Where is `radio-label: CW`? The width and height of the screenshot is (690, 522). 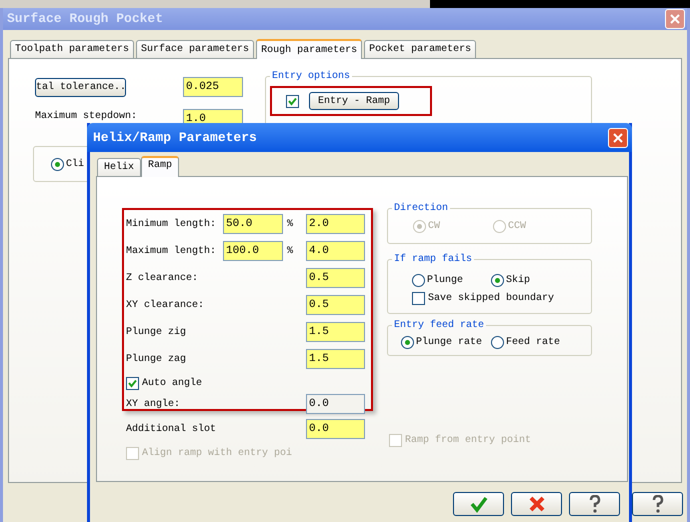 radio-label: CW is located at coordinates (434, 227).